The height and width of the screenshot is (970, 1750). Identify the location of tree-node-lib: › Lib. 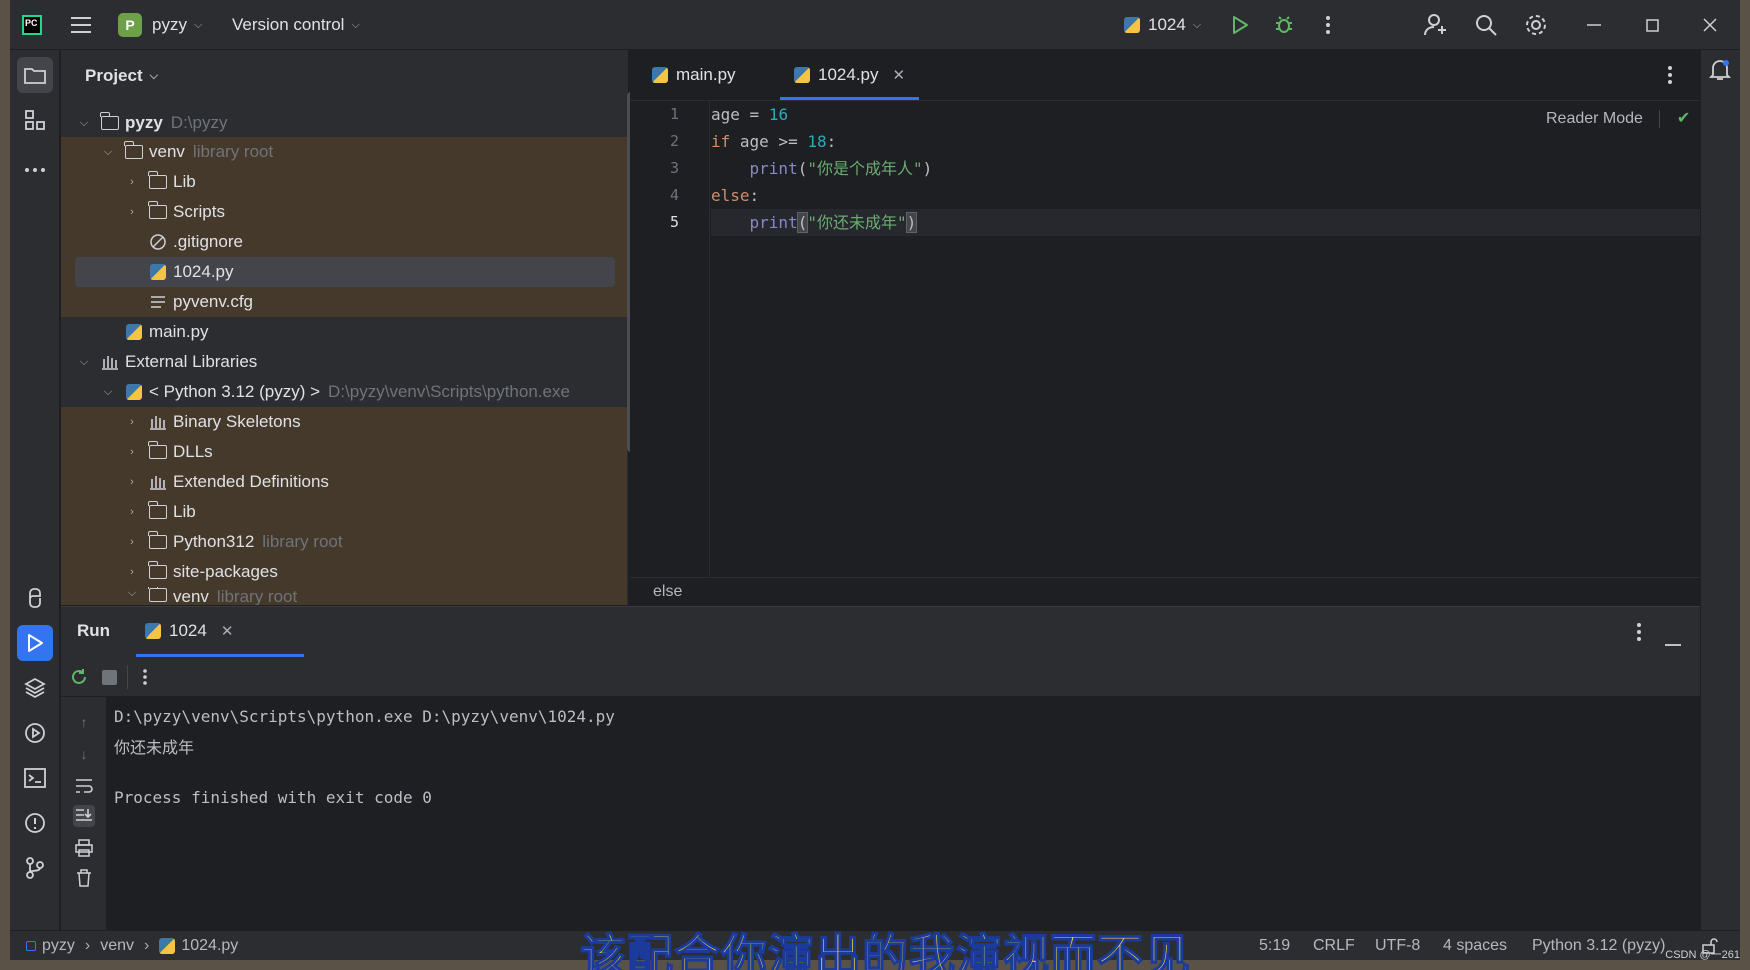
(344, 182).